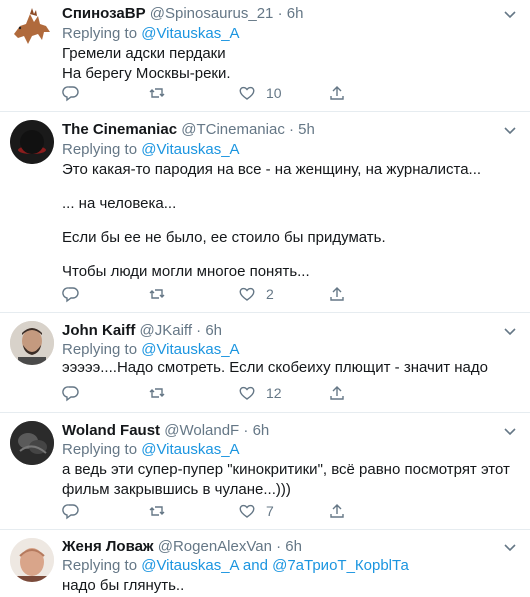 This screenshot has height=597, width=530. I want to click on like-count: 10, so click(274, 93).